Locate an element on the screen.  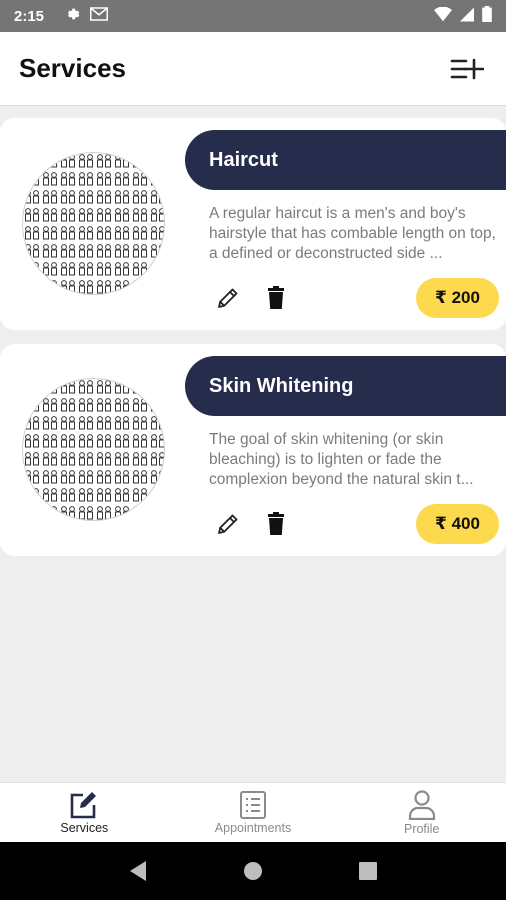
back-triangle-icon is located at coordinates (137, 871).